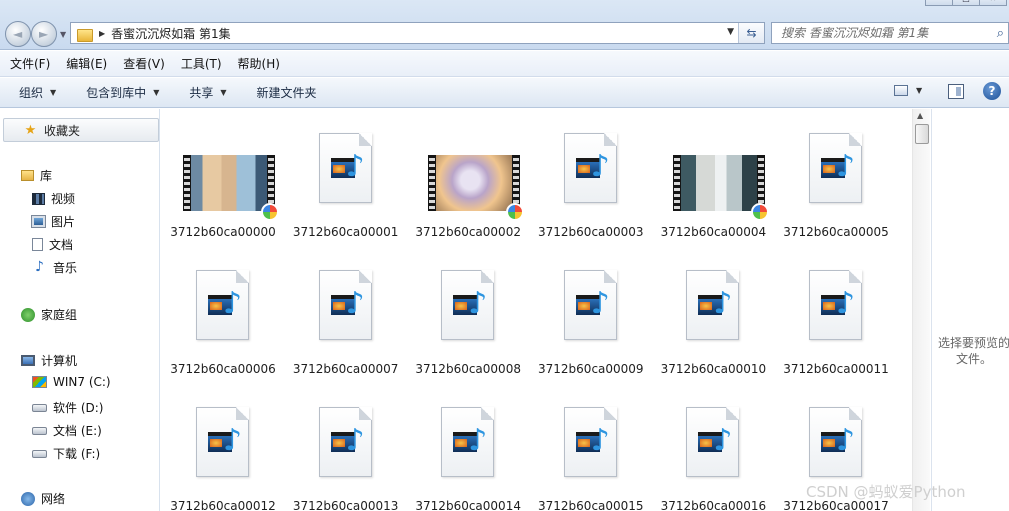  Describe the element at coordinates (86, 63) in the screenshot. I see `menu-edit: 编辑(E)` at that location.